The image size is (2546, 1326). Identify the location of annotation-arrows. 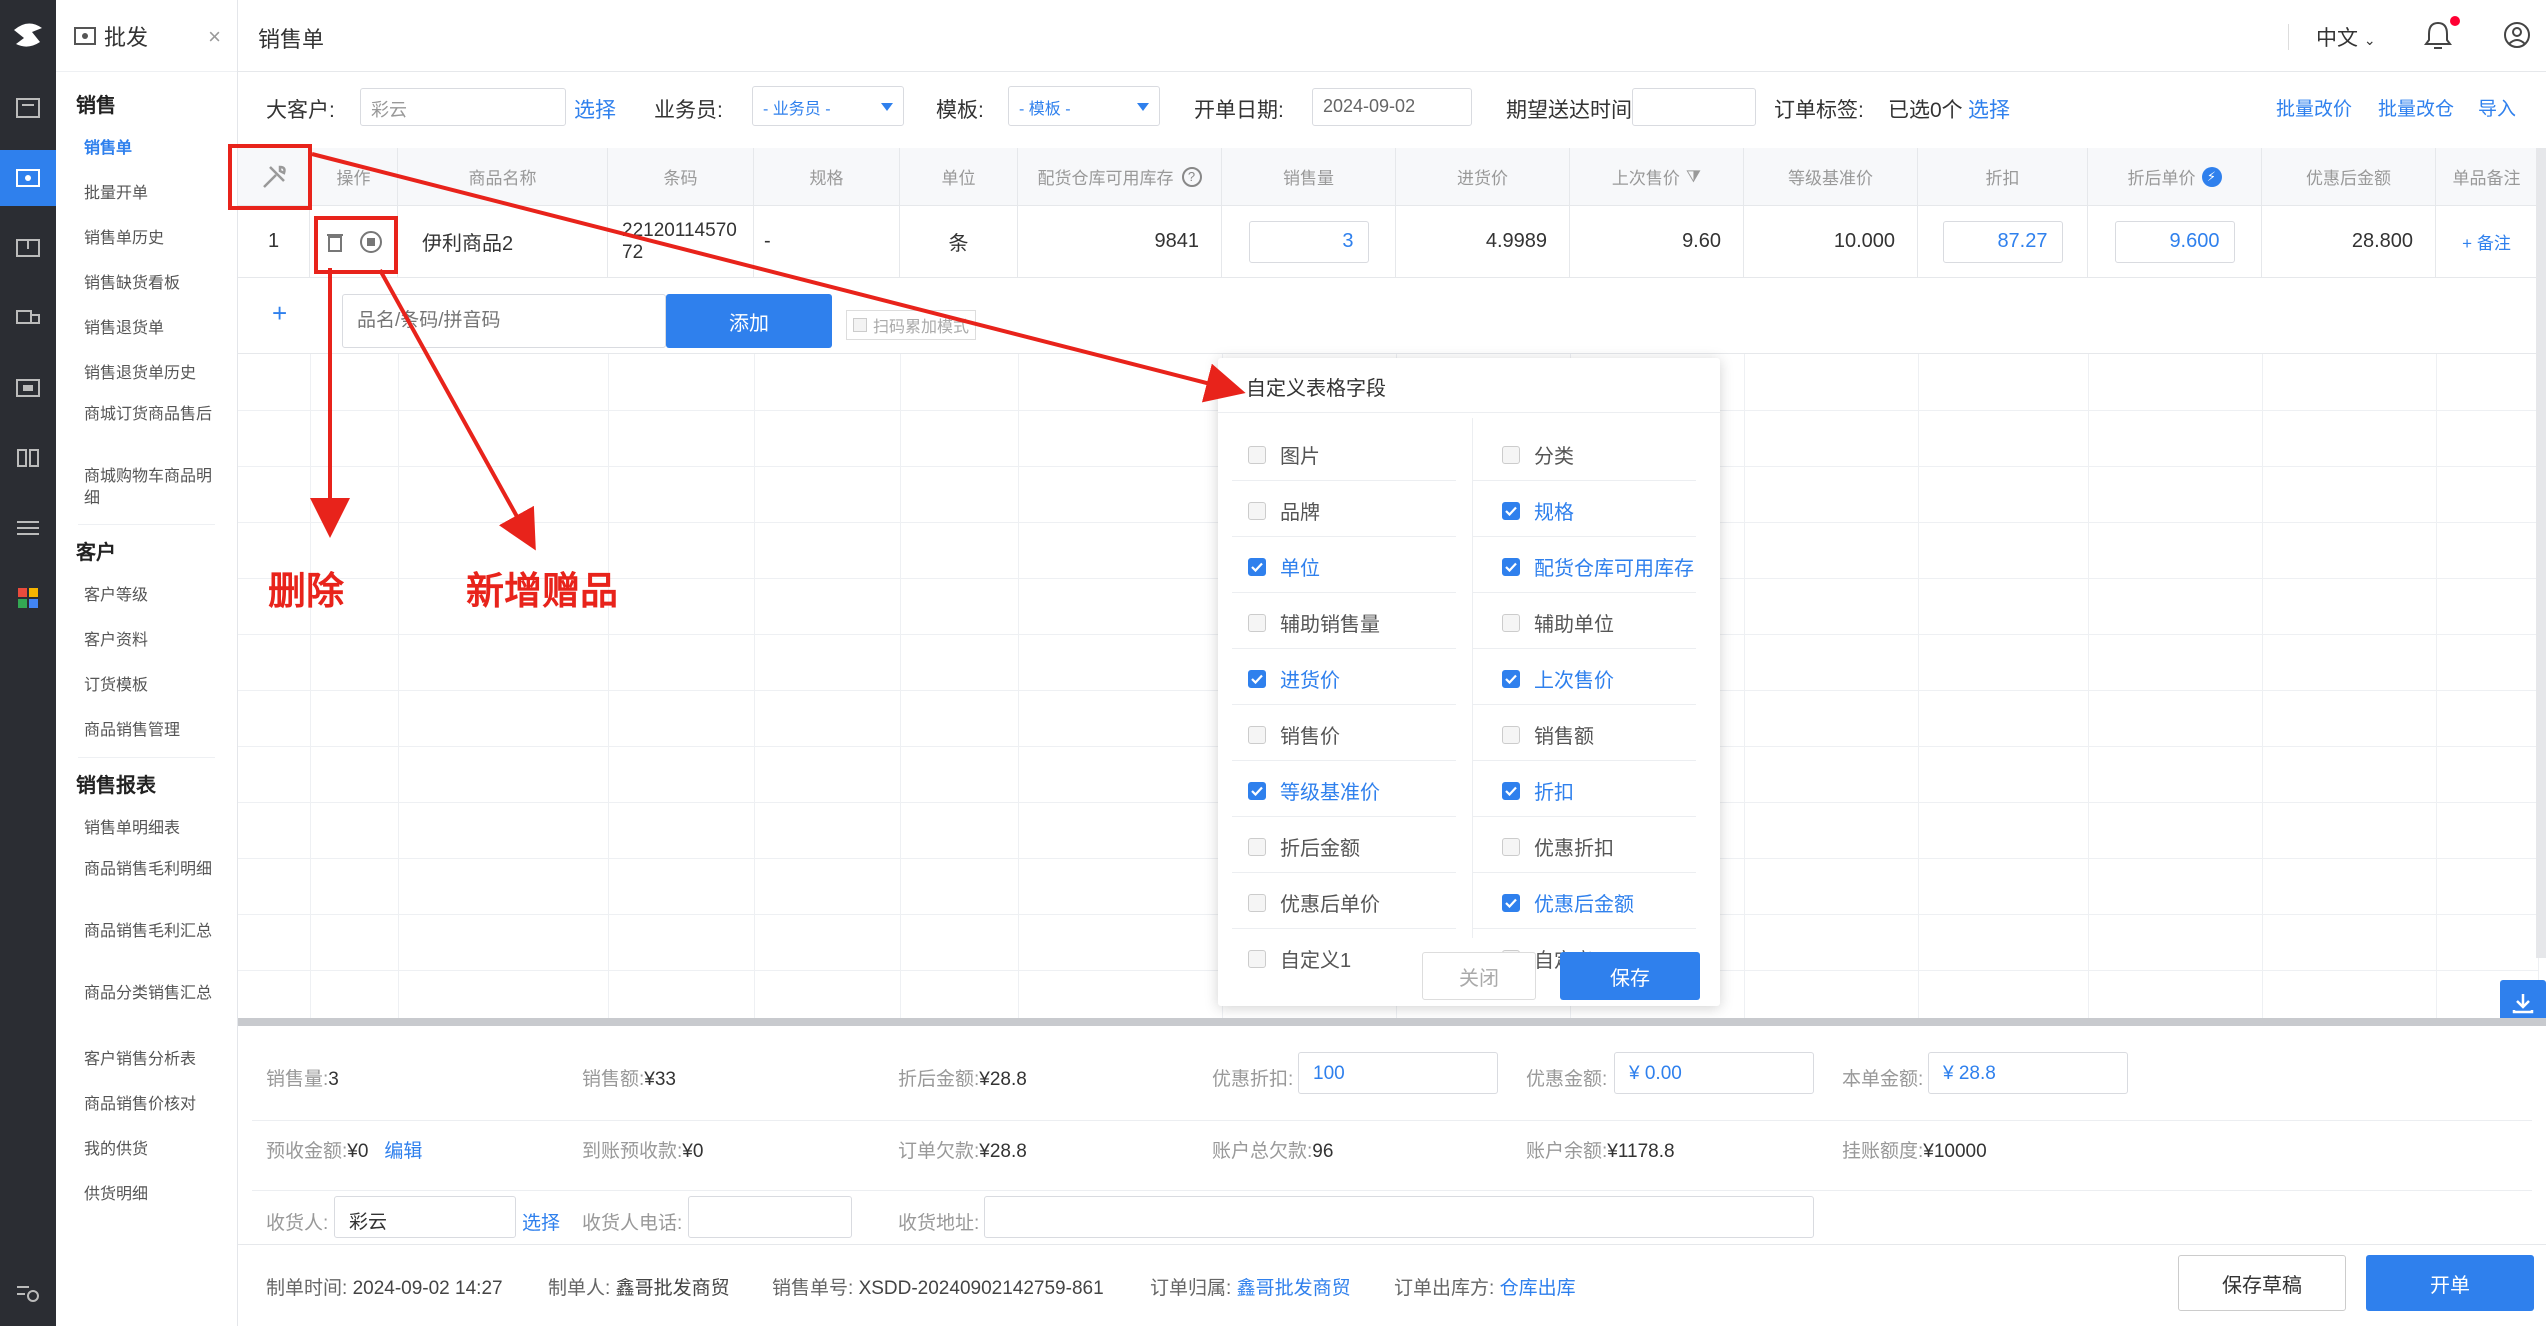
(778, 351).